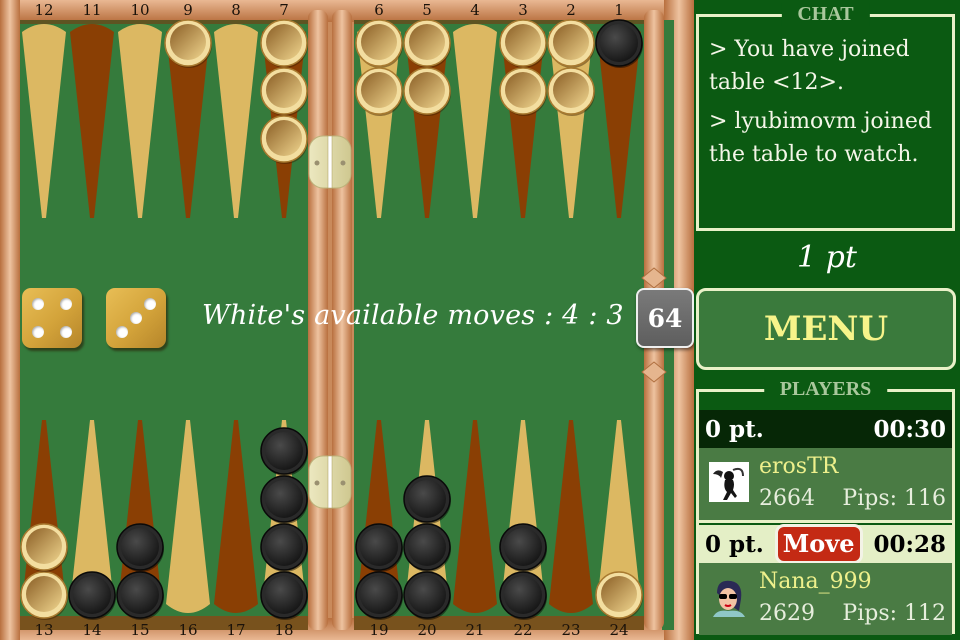  I want to click on point-number-19: 19, so click(379, 630).